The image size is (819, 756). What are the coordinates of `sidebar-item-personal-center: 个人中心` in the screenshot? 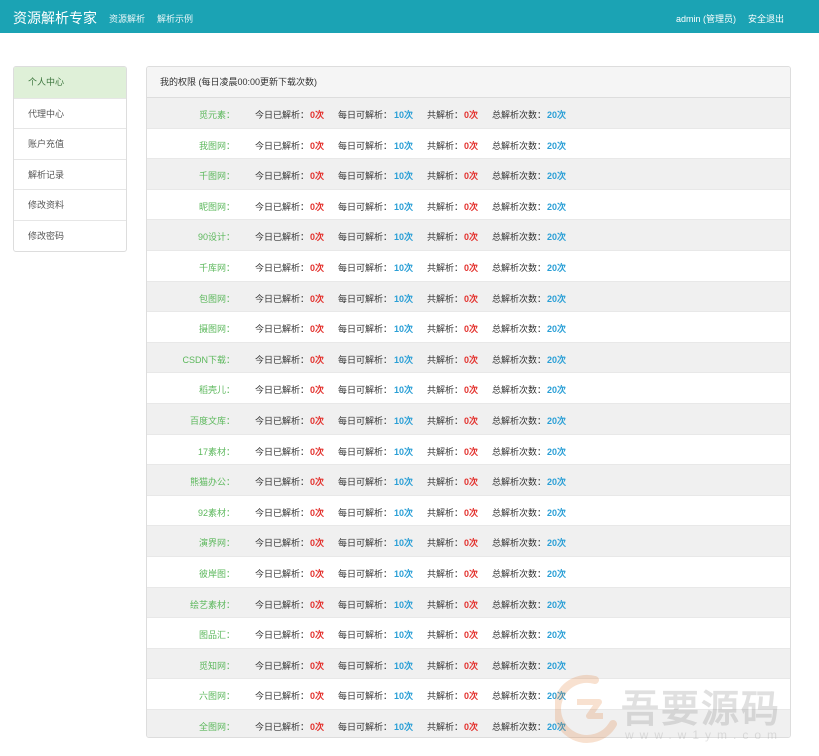 It's located at (70, 82).